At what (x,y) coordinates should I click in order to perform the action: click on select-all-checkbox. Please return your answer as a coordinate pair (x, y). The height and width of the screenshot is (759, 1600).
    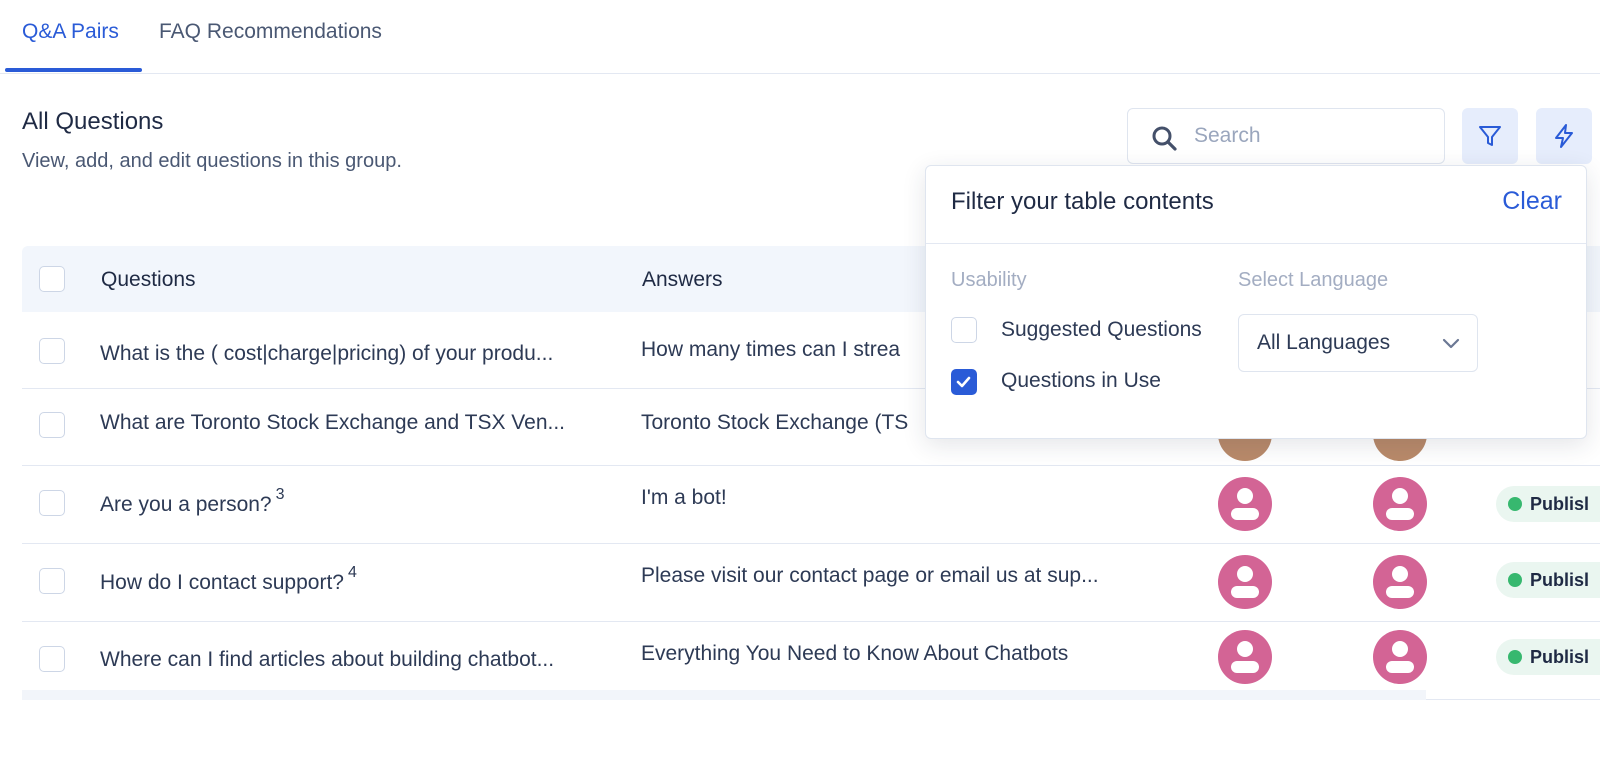
    Looking at the image, I should click on (52, 279).